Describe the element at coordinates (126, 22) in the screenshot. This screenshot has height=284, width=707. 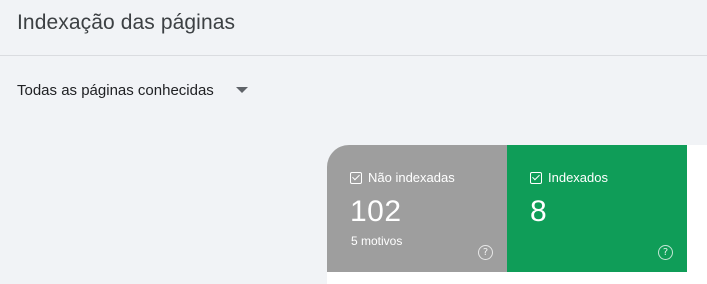
I see `page-title: Indexação das páginas` at that location.